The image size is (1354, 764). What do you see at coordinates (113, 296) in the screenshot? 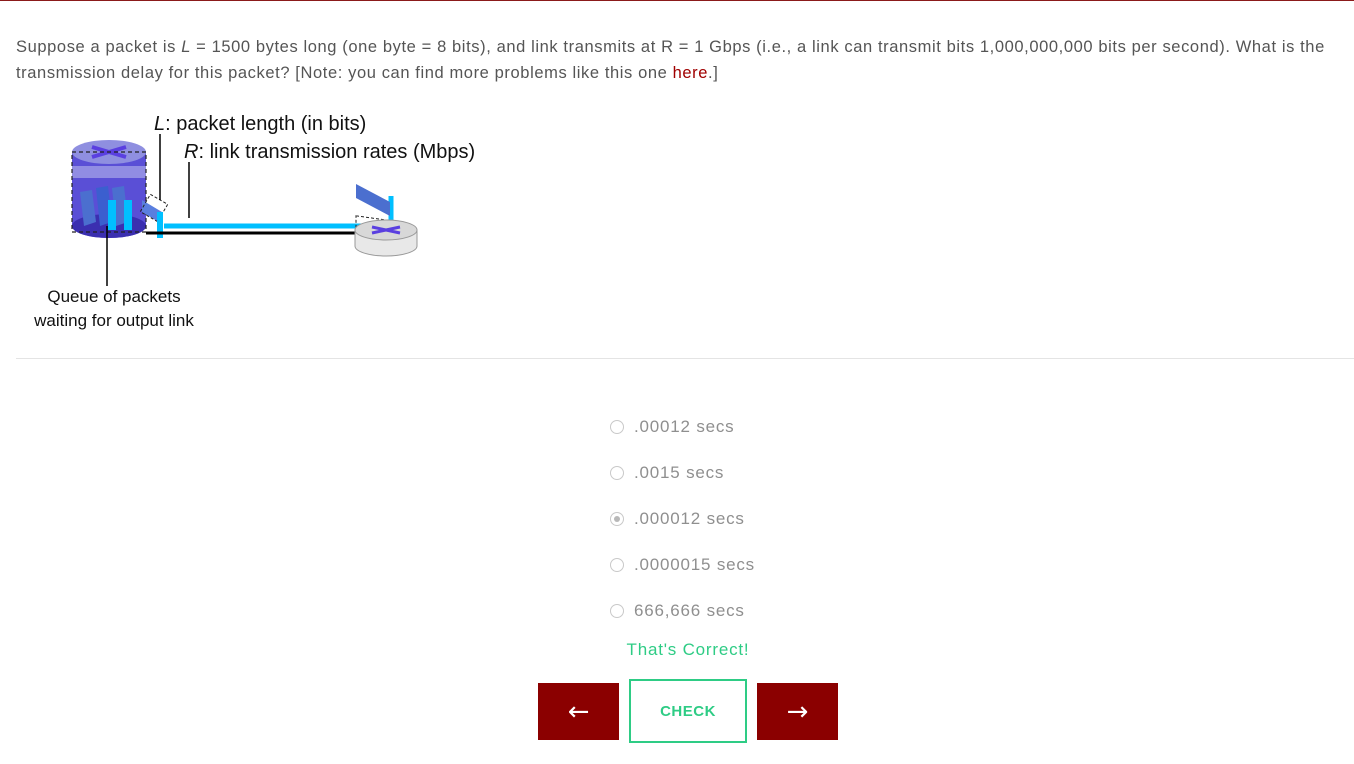
I see `queue-label-line1: Queue of packets` at bounding box center [113, 296].